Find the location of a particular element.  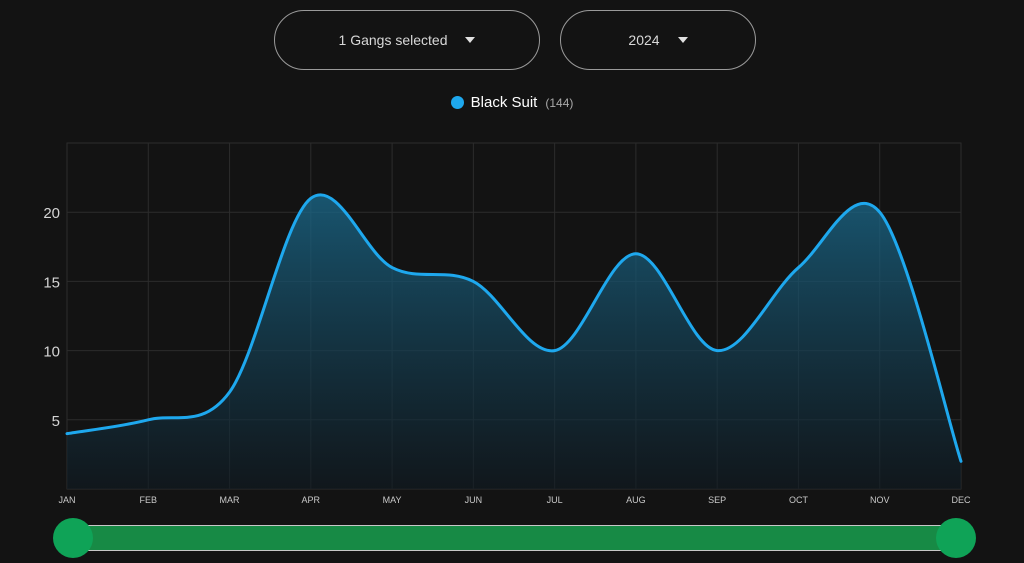

x-tick-label: AUG is located at coordinates (636, 500).